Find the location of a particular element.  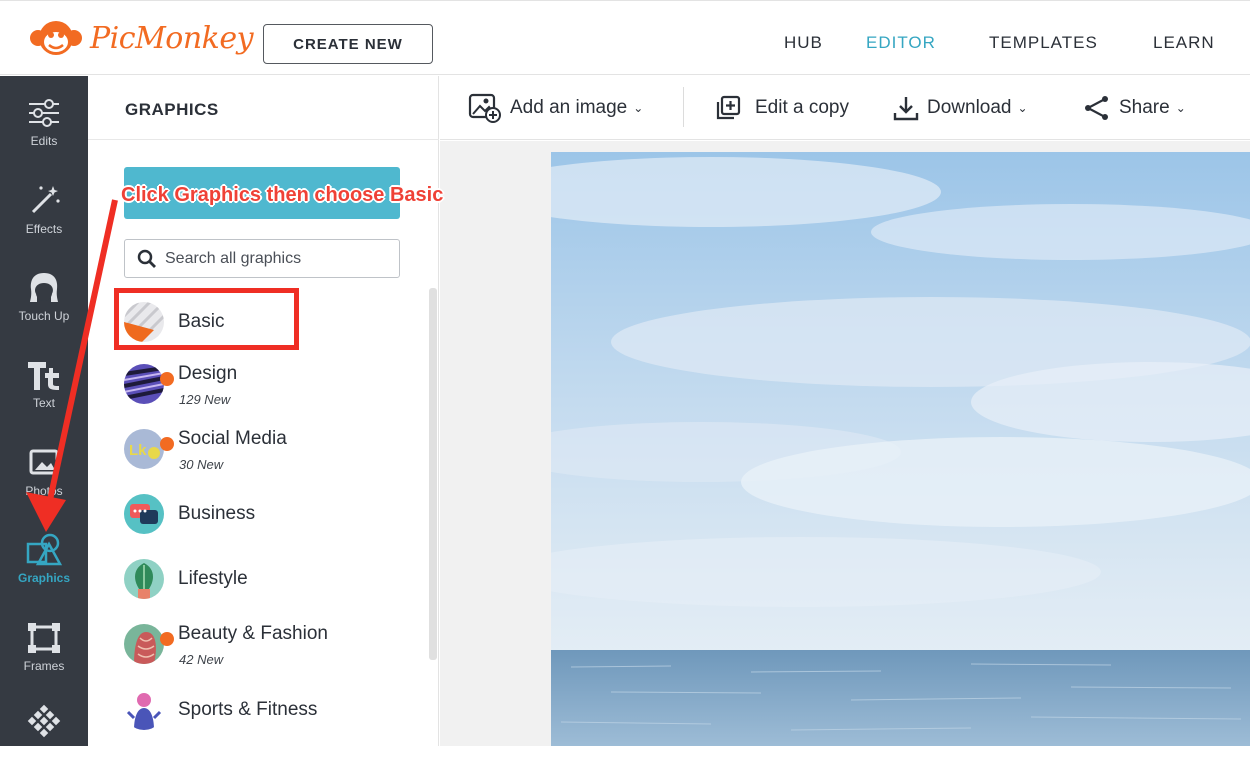

category-design: Design 129 New is located at coordinates (269, 389).